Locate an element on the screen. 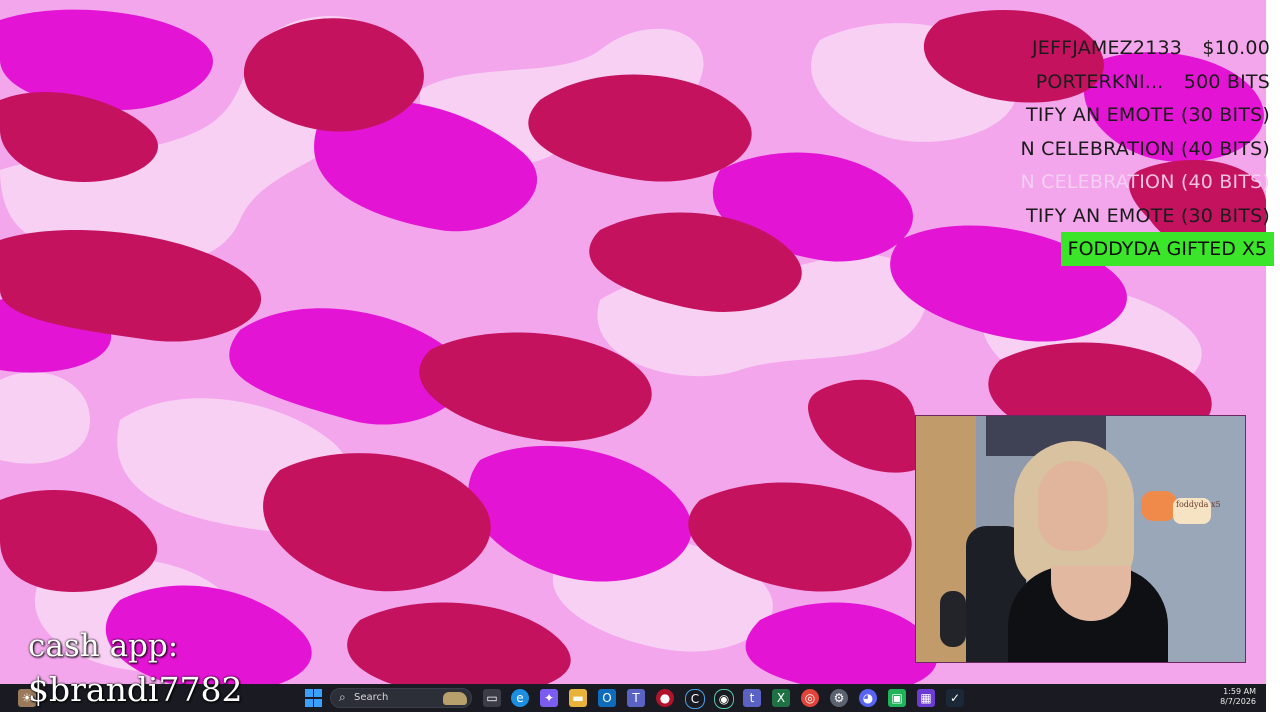 This screenshot has height=720, width=1280. settings-icon: ⚙ is located at coordinates (839, 698).